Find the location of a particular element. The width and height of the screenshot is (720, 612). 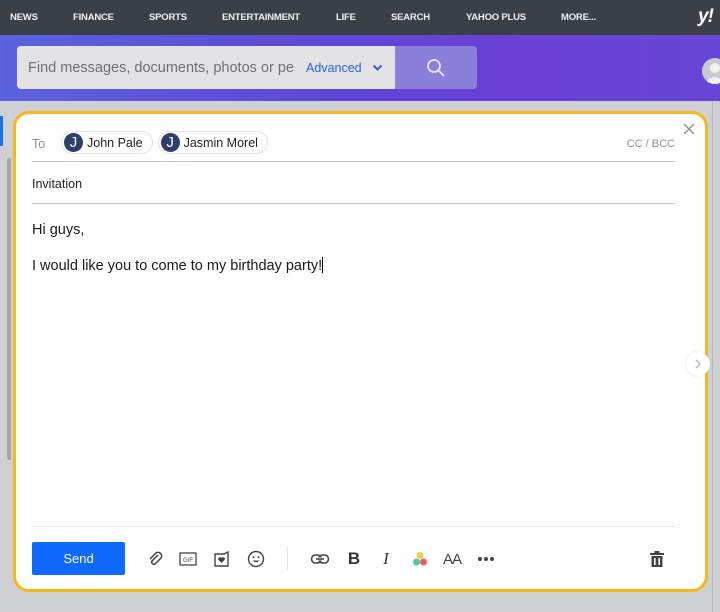

gif-icon: GIF is located at coordinates (188, 559).